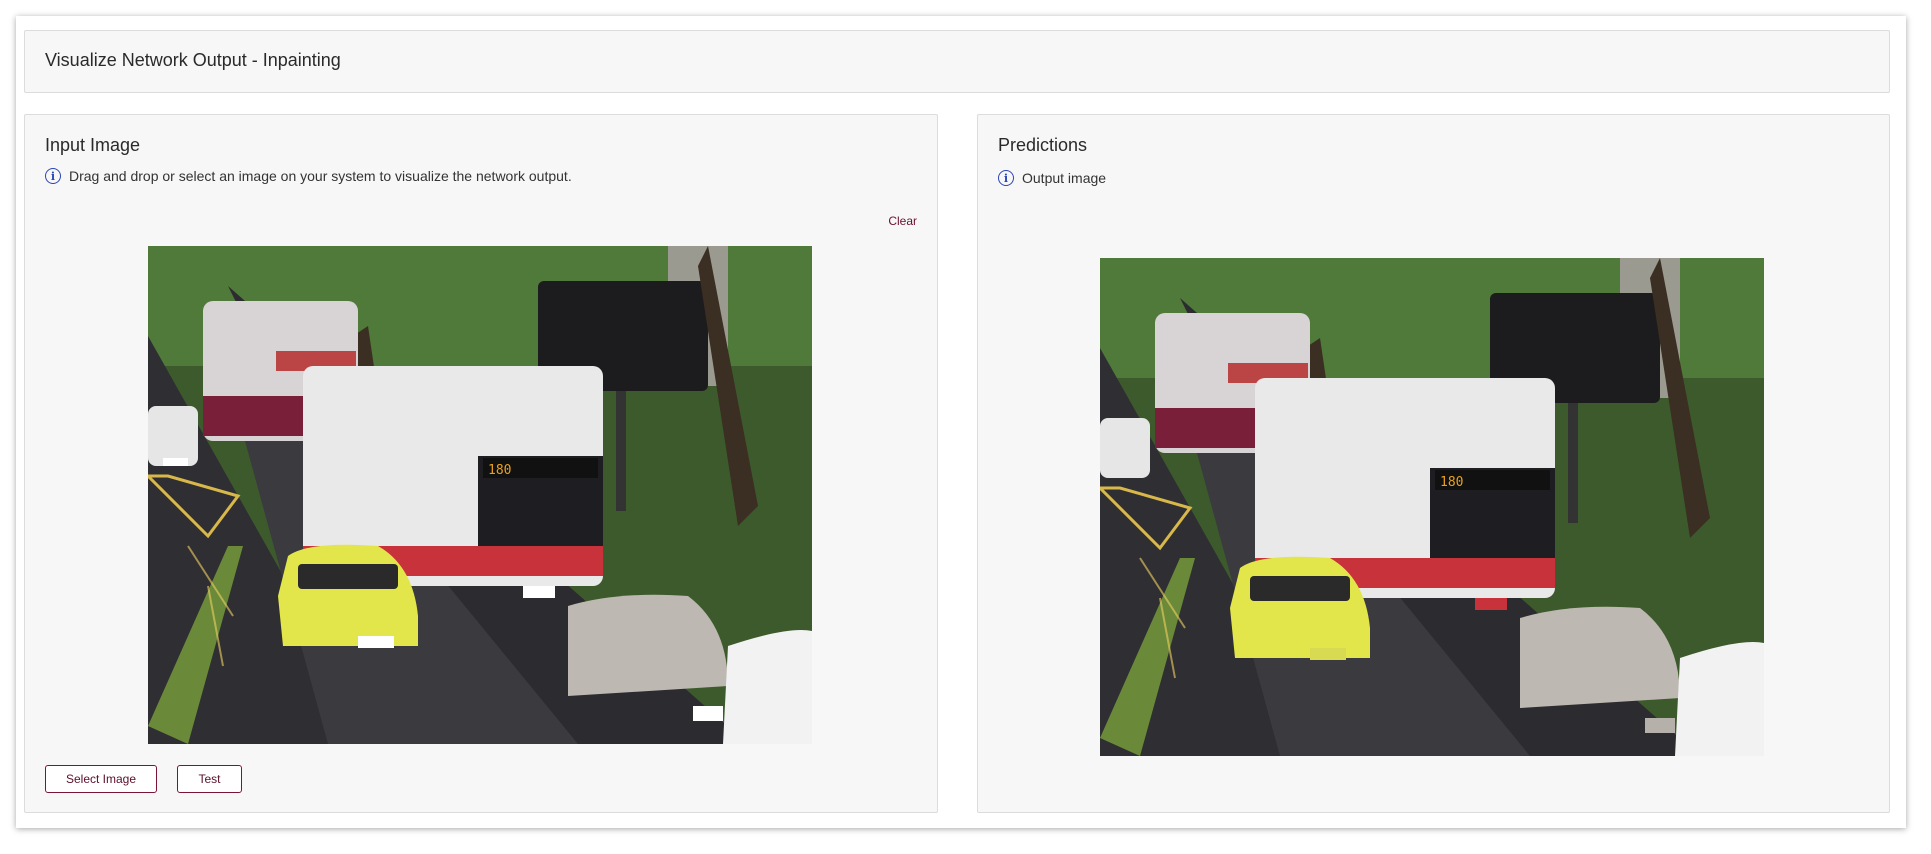  What do you see at coordinates (209, 779) in the screenshot?
I see `test-button: Test` at bounding box center [209, 779].